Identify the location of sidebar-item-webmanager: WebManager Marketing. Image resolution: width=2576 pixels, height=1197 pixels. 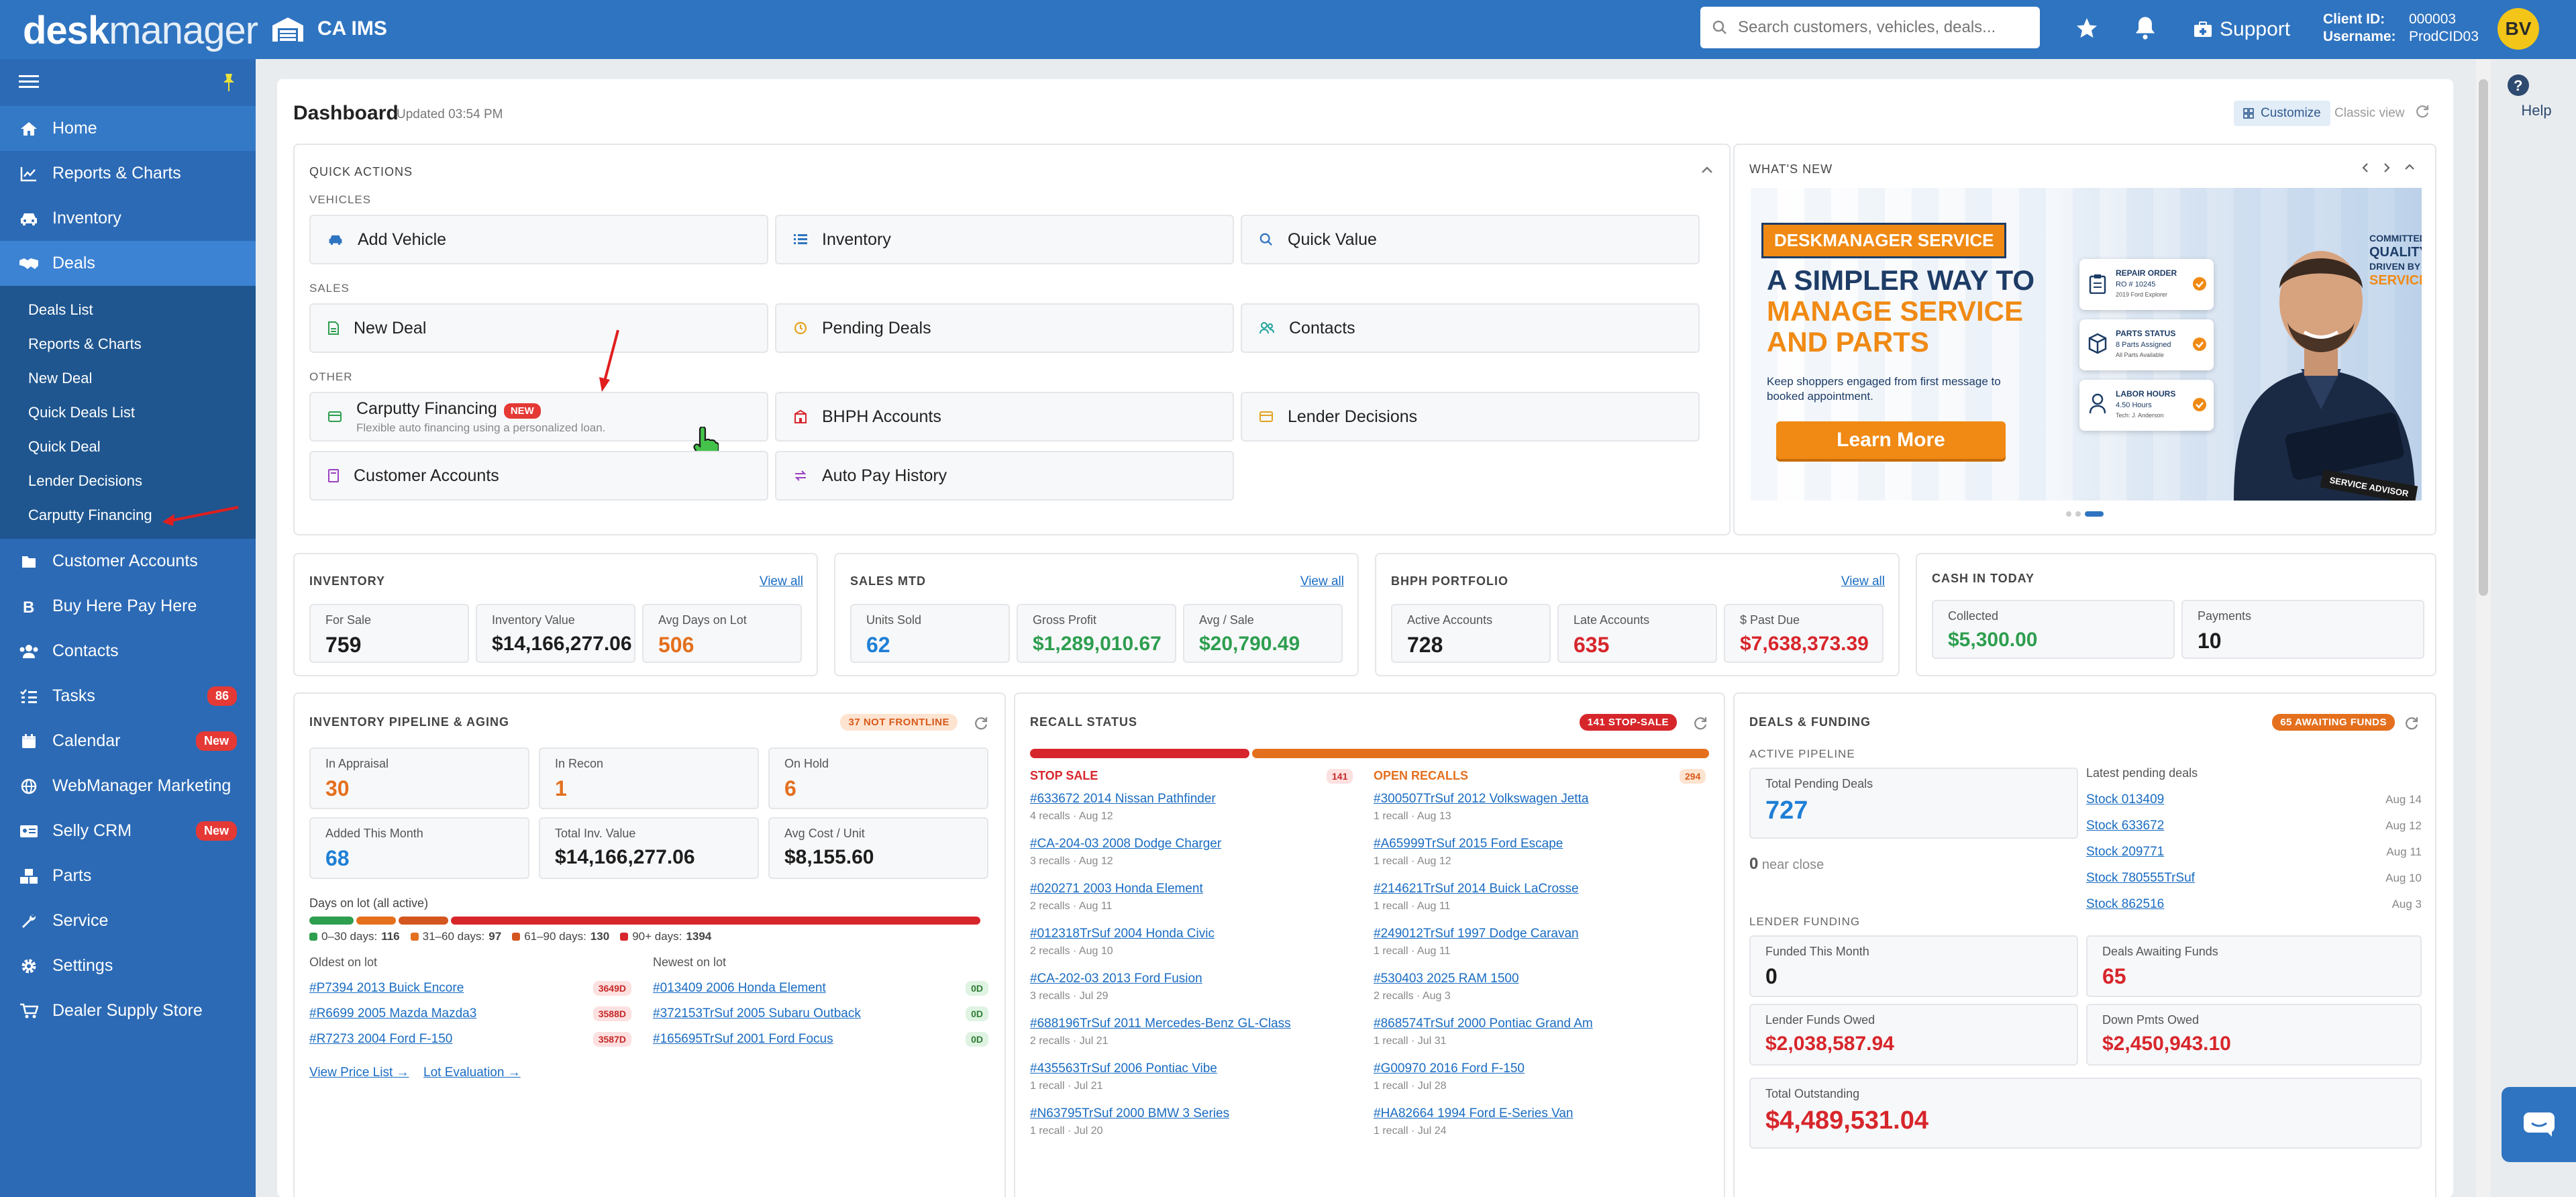
(128, 786).